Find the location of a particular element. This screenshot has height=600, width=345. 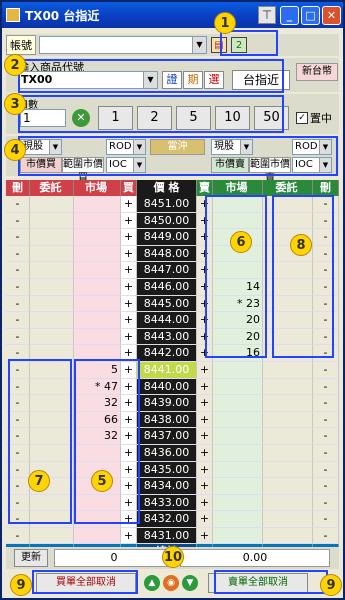

price-cell: 8449.00 is located at coordinates (167, 237).